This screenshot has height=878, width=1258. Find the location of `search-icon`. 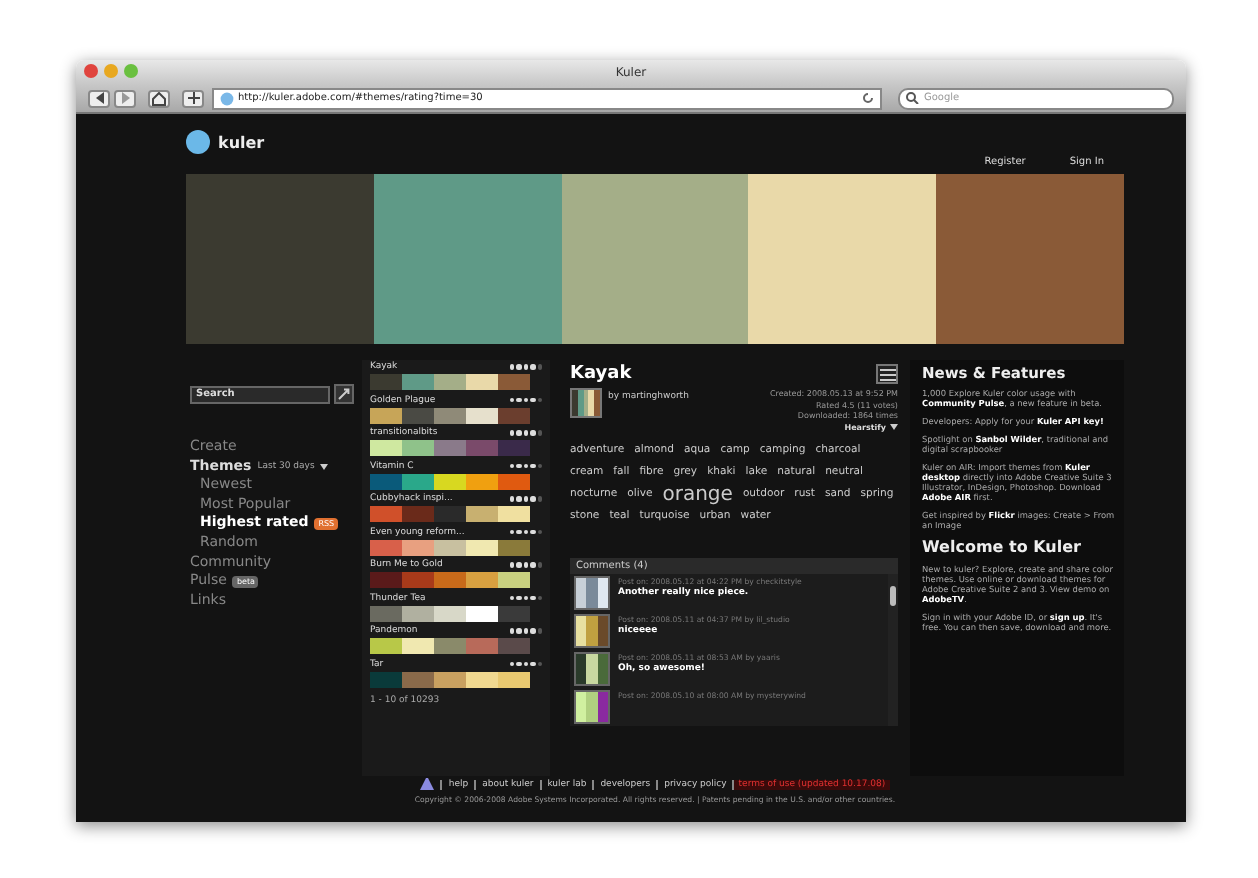

search-icon is located at coordinates (913, 98).